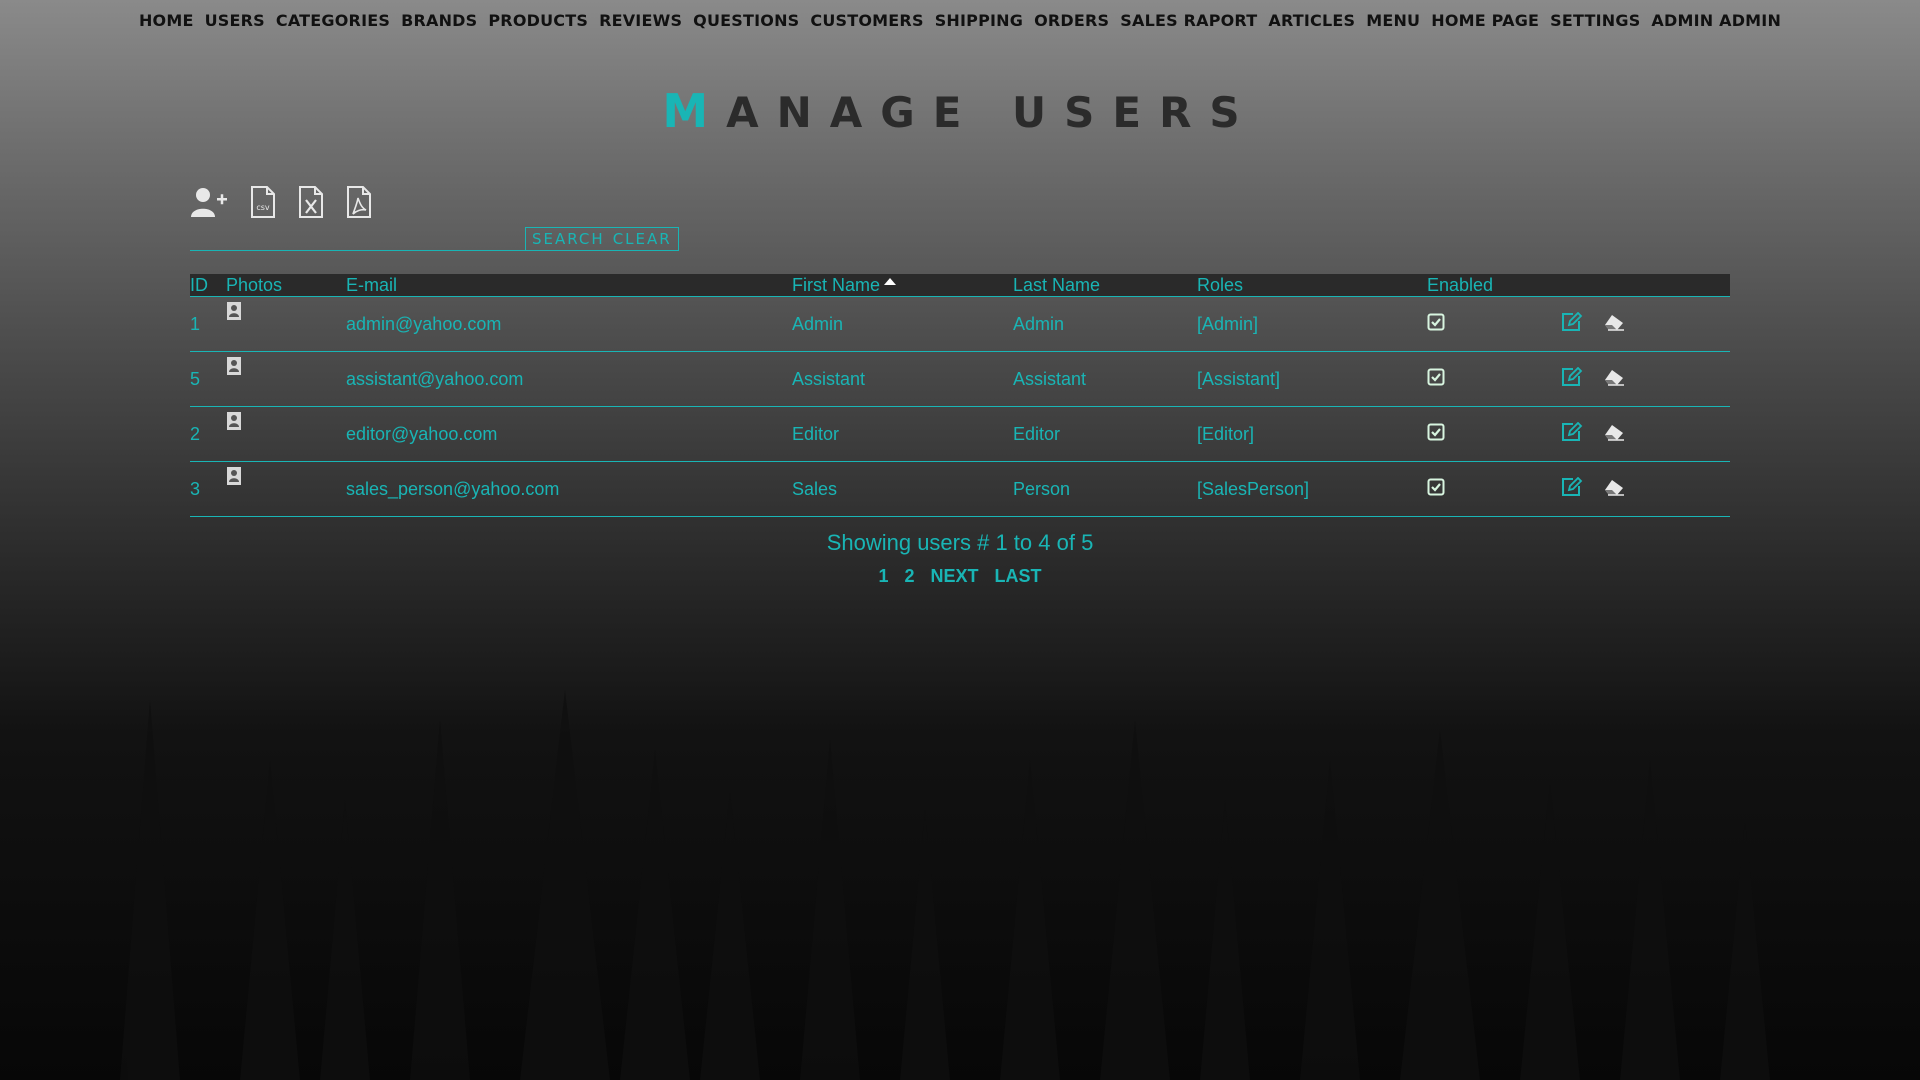 The width and height of the screenshot is (1920, 1080). Describe the element at coordinates (311, 202) in the screenshot. I see `excel-export-icon` at that location.